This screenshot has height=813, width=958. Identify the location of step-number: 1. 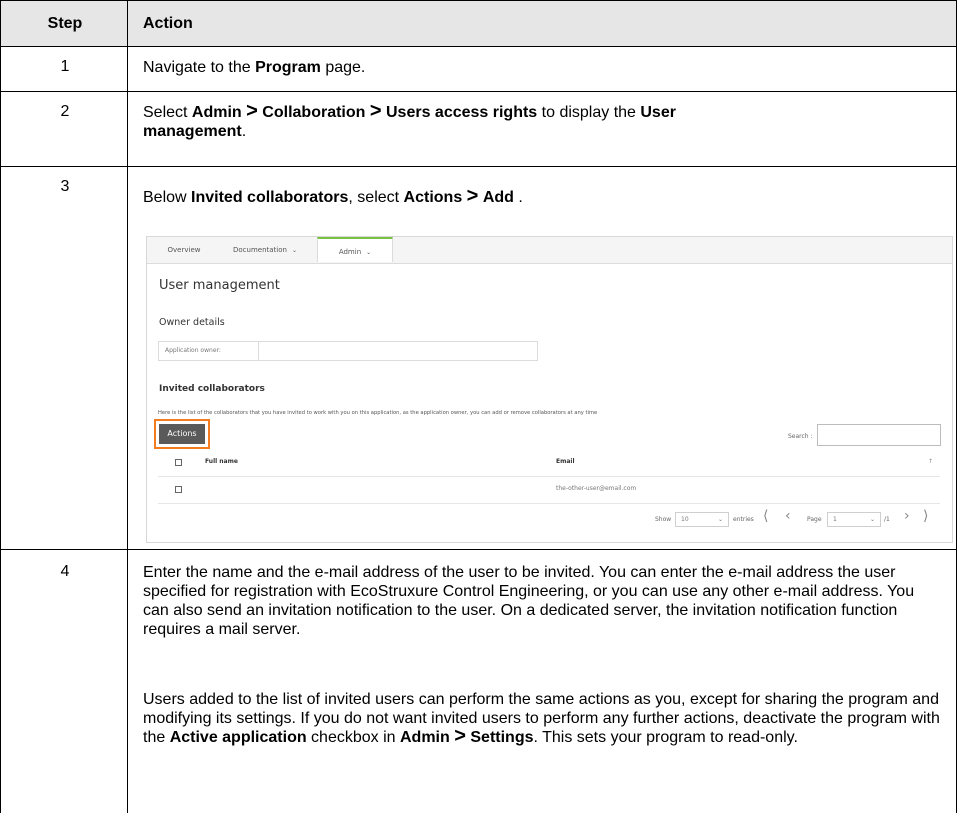
(65, 66).